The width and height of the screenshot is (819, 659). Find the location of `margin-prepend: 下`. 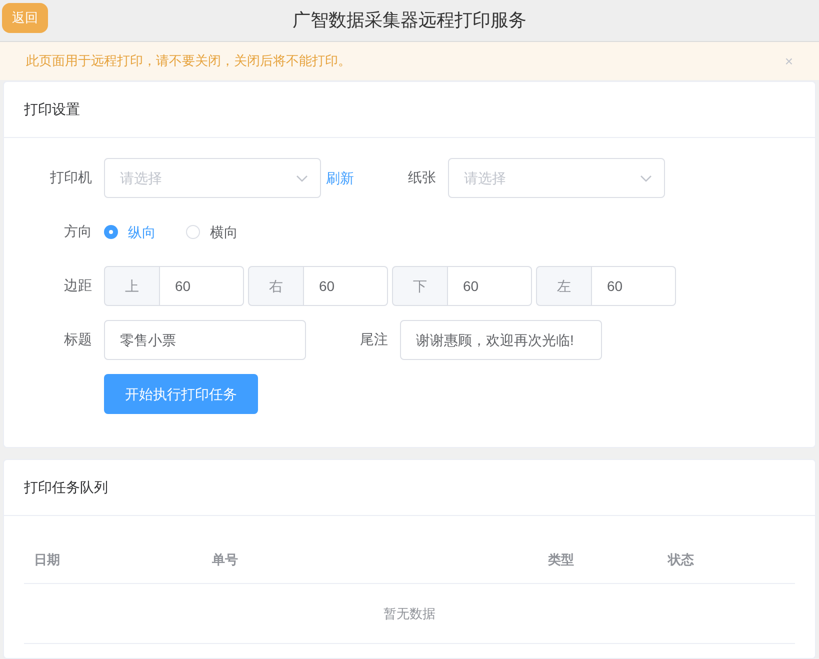

margin-prepend: 下 is located at coordinates (420, 286).